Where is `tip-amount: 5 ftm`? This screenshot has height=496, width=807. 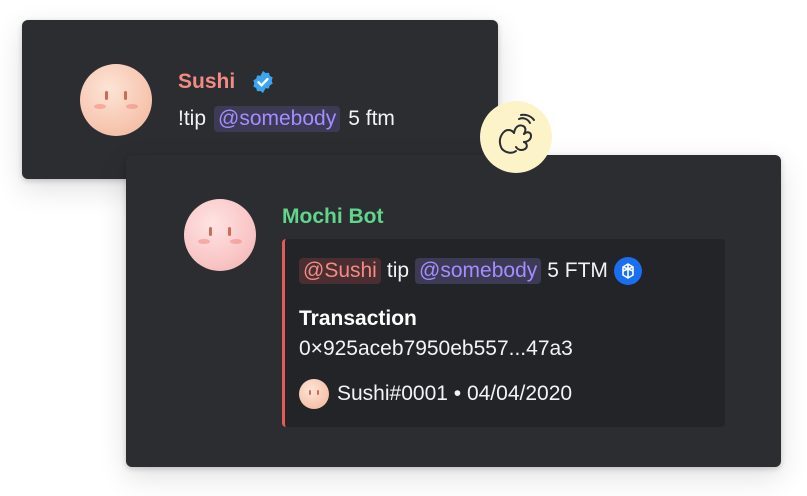 tip-amount: 5 ftm is located at coordinates (371, 118).